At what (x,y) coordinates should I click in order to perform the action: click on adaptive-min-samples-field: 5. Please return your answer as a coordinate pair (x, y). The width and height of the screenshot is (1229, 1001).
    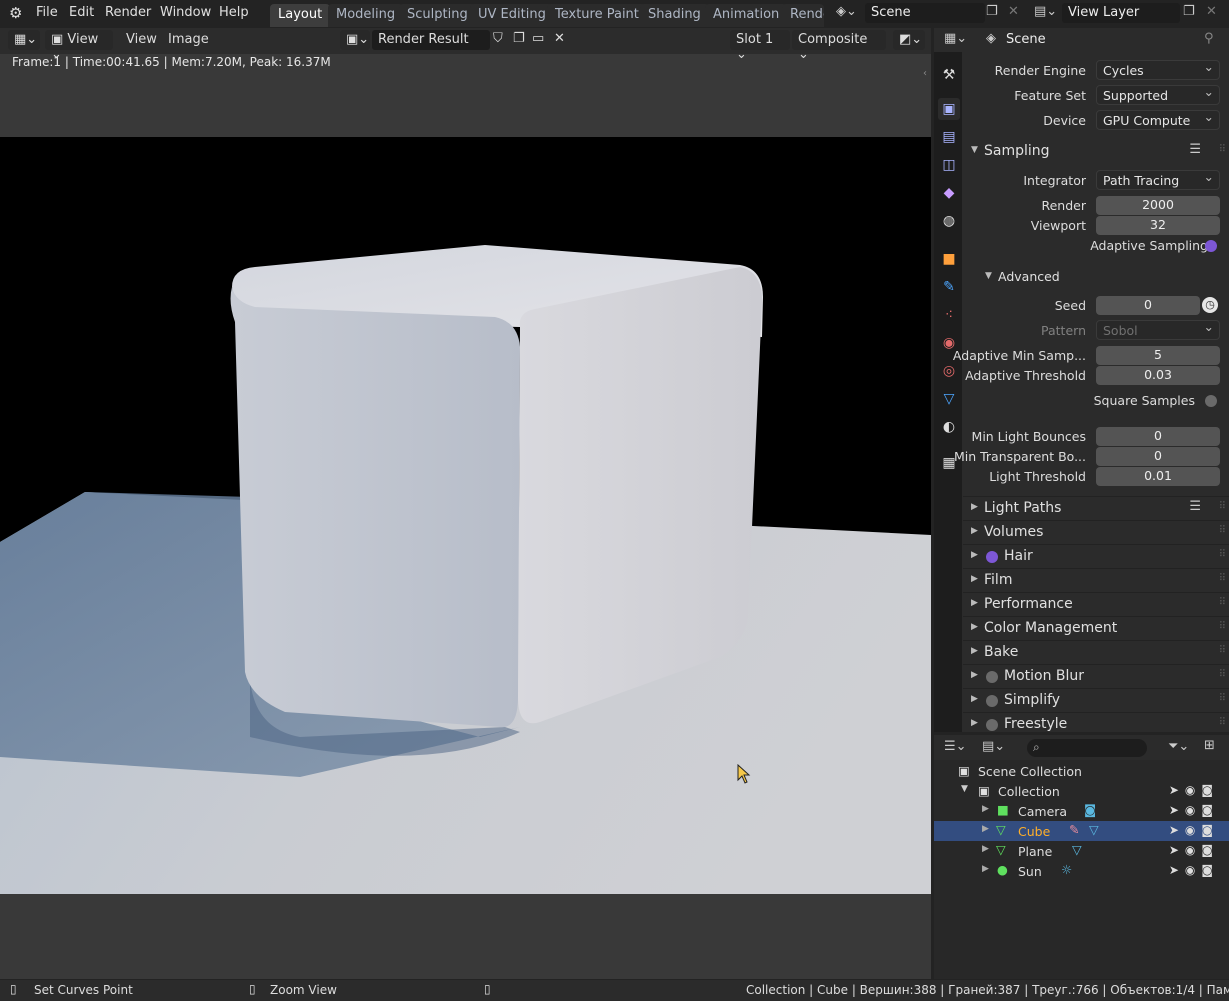
    Looking at the image, I should click on (1158, 355).